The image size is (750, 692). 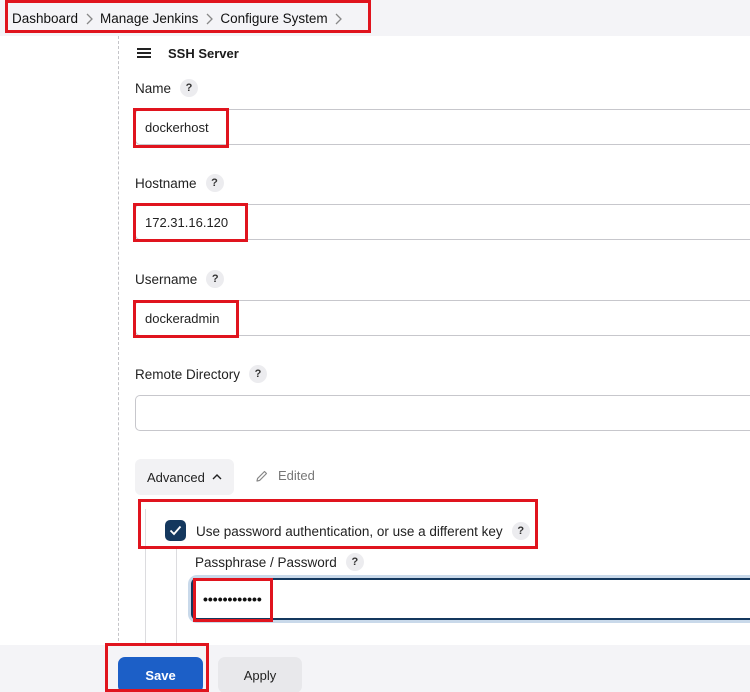 What do you see at coordinates (296, 475) in the screenshot?
I see `edited-label: Edited` at bounding box center [296, 475].